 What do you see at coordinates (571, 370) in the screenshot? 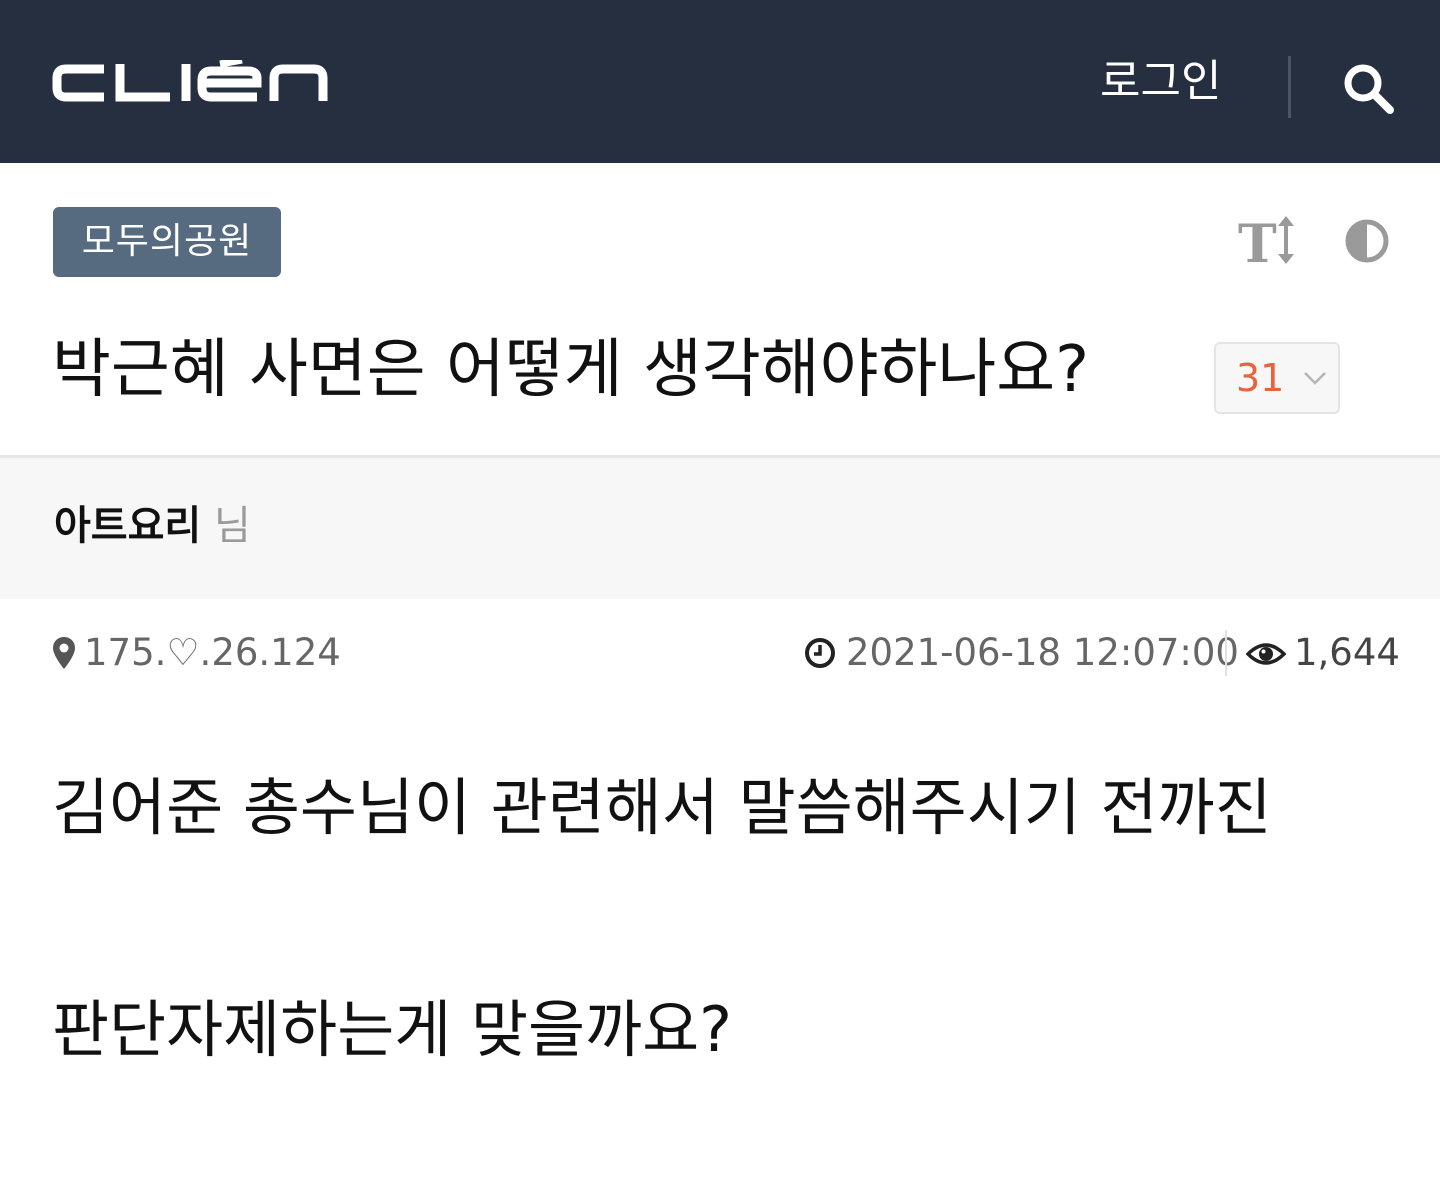
I see `post-title: 박근혜 사면은 어떻게 생각해야하나요?` at bounding box center [571, 370].